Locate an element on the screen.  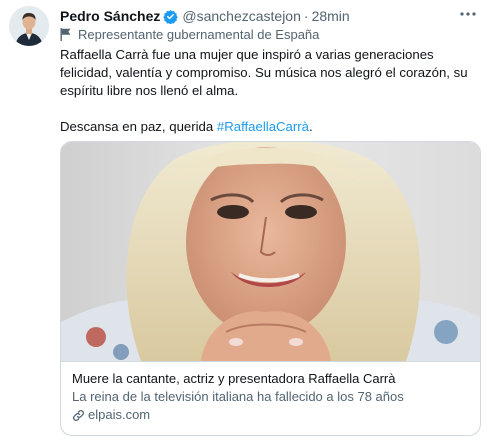
tweet-header: Pedro Sánchez @sanchezcastejon · 28min is located at coordinates (260, 16).